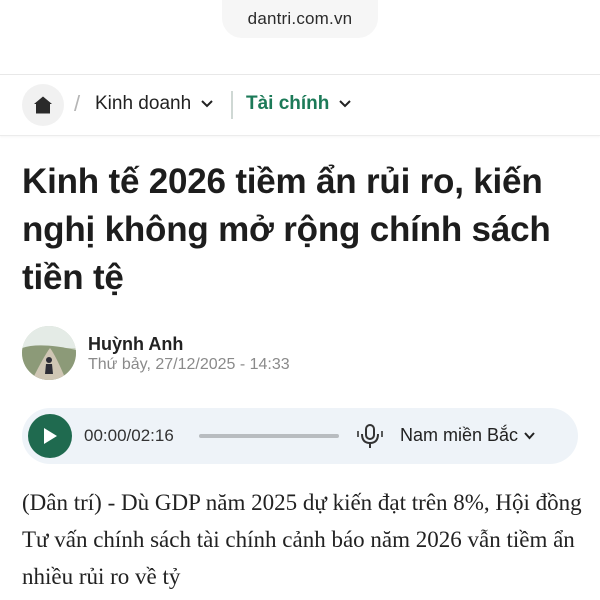  I want to click on breadcrumb: / Kinh doanh Tài chính, so click(300, 105).